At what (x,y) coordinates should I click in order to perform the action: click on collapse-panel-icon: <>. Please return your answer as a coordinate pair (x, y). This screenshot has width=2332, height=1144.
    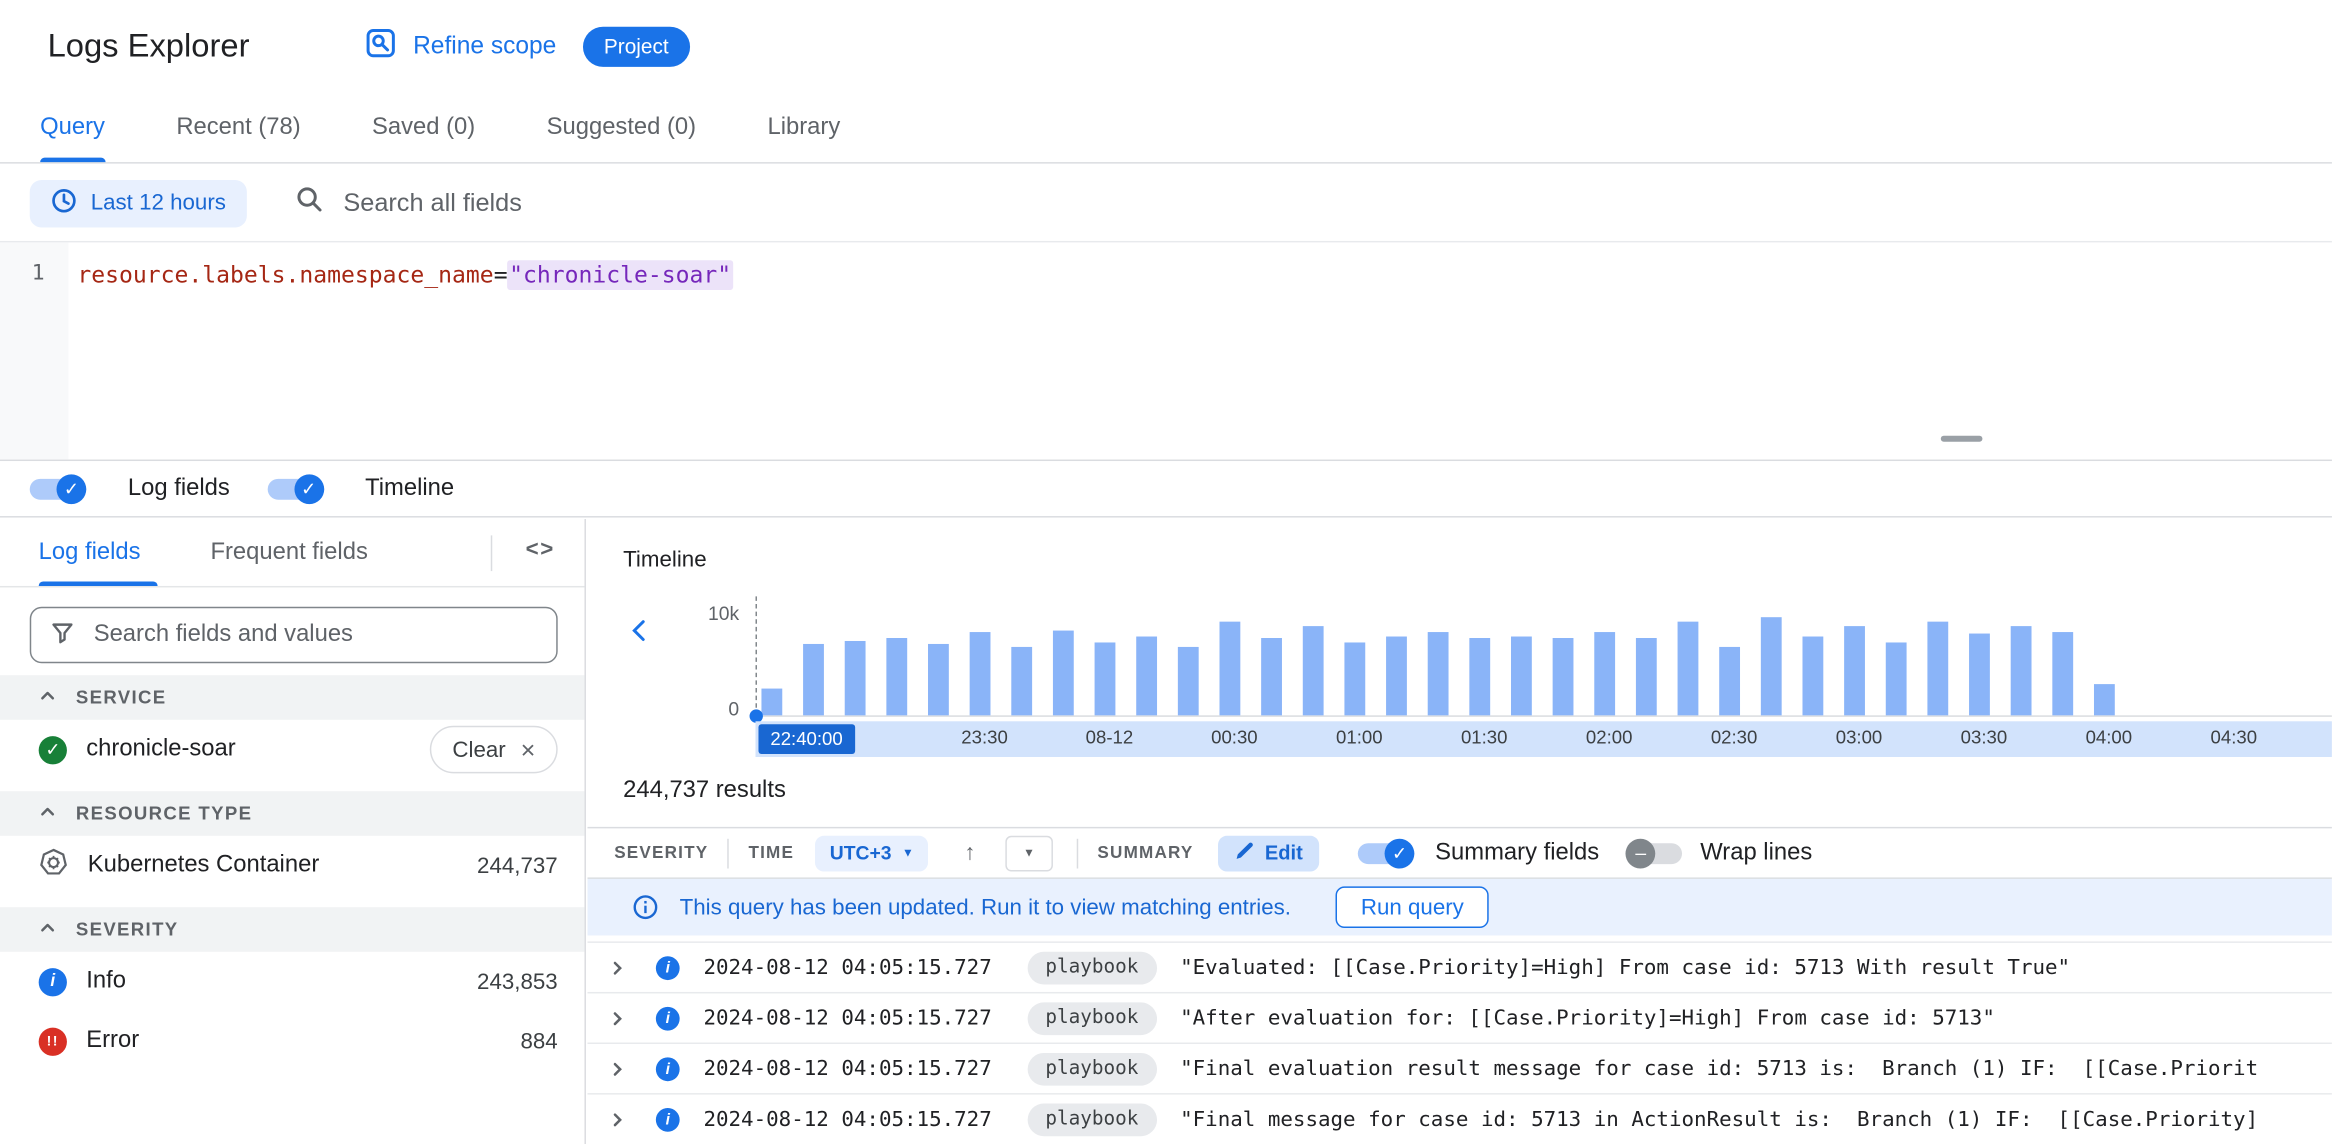
    Looking at the image, I should click on (540, 549).